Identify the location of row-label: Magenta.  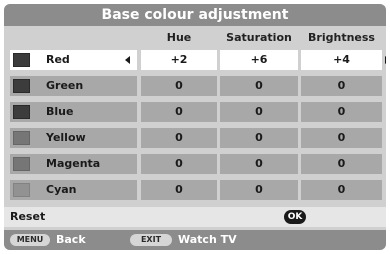
(73, 163).